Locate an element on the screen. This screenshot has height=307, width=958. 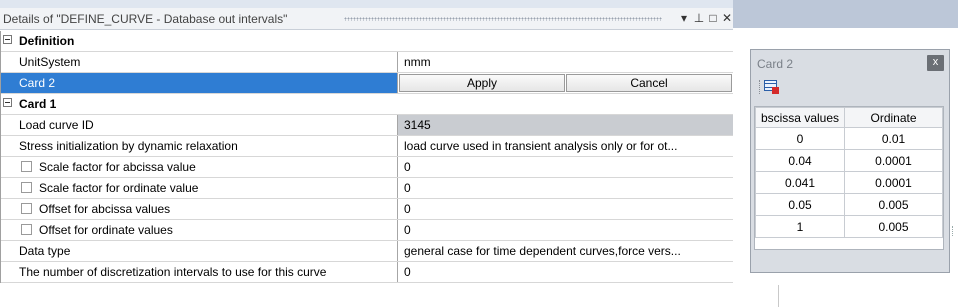
table-row: 0.04 0.0001 is located at coordinates (849, 160).